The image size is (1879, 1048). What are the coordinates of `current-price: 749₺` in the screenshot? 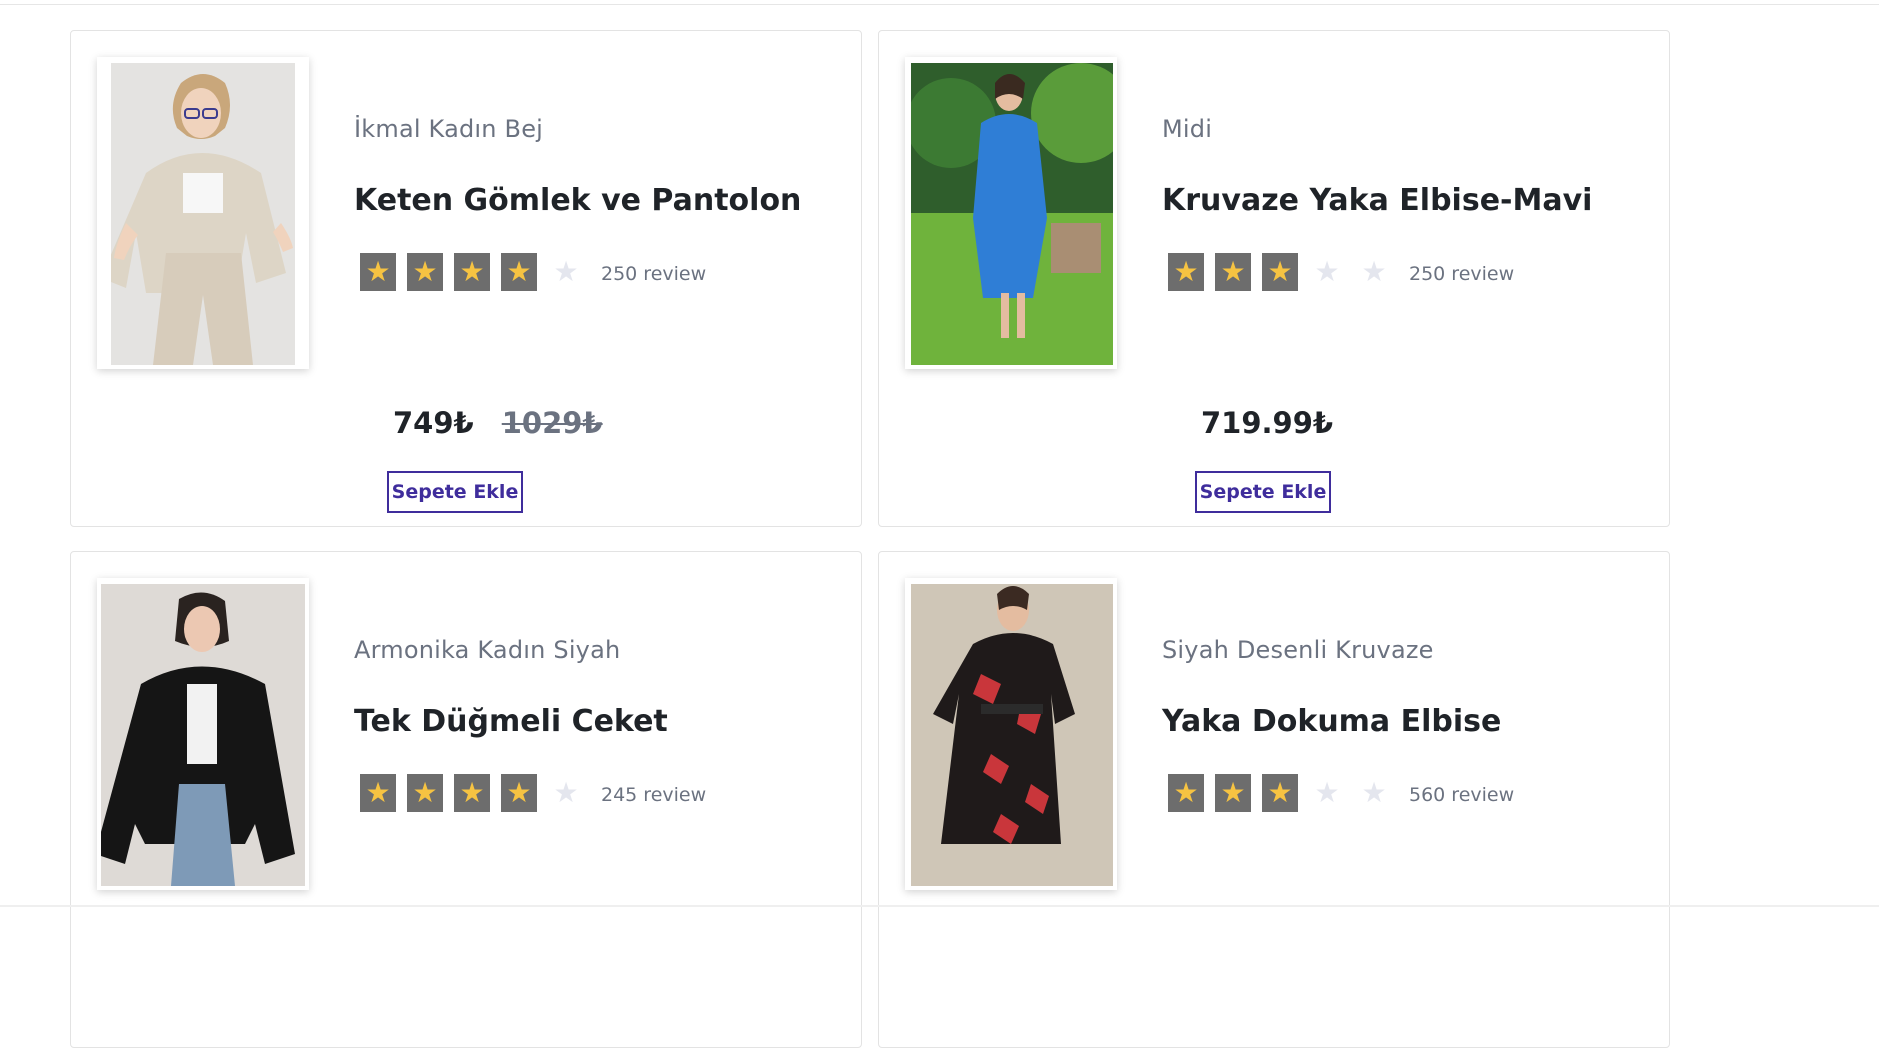 It's located at (433, 423).